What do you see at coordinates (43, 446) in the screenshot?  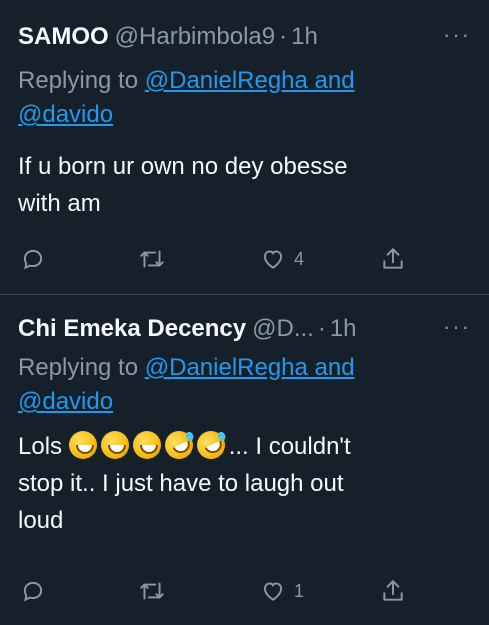 I see `tweet-text-prefix: Lols` at bounding box center [43, 446].